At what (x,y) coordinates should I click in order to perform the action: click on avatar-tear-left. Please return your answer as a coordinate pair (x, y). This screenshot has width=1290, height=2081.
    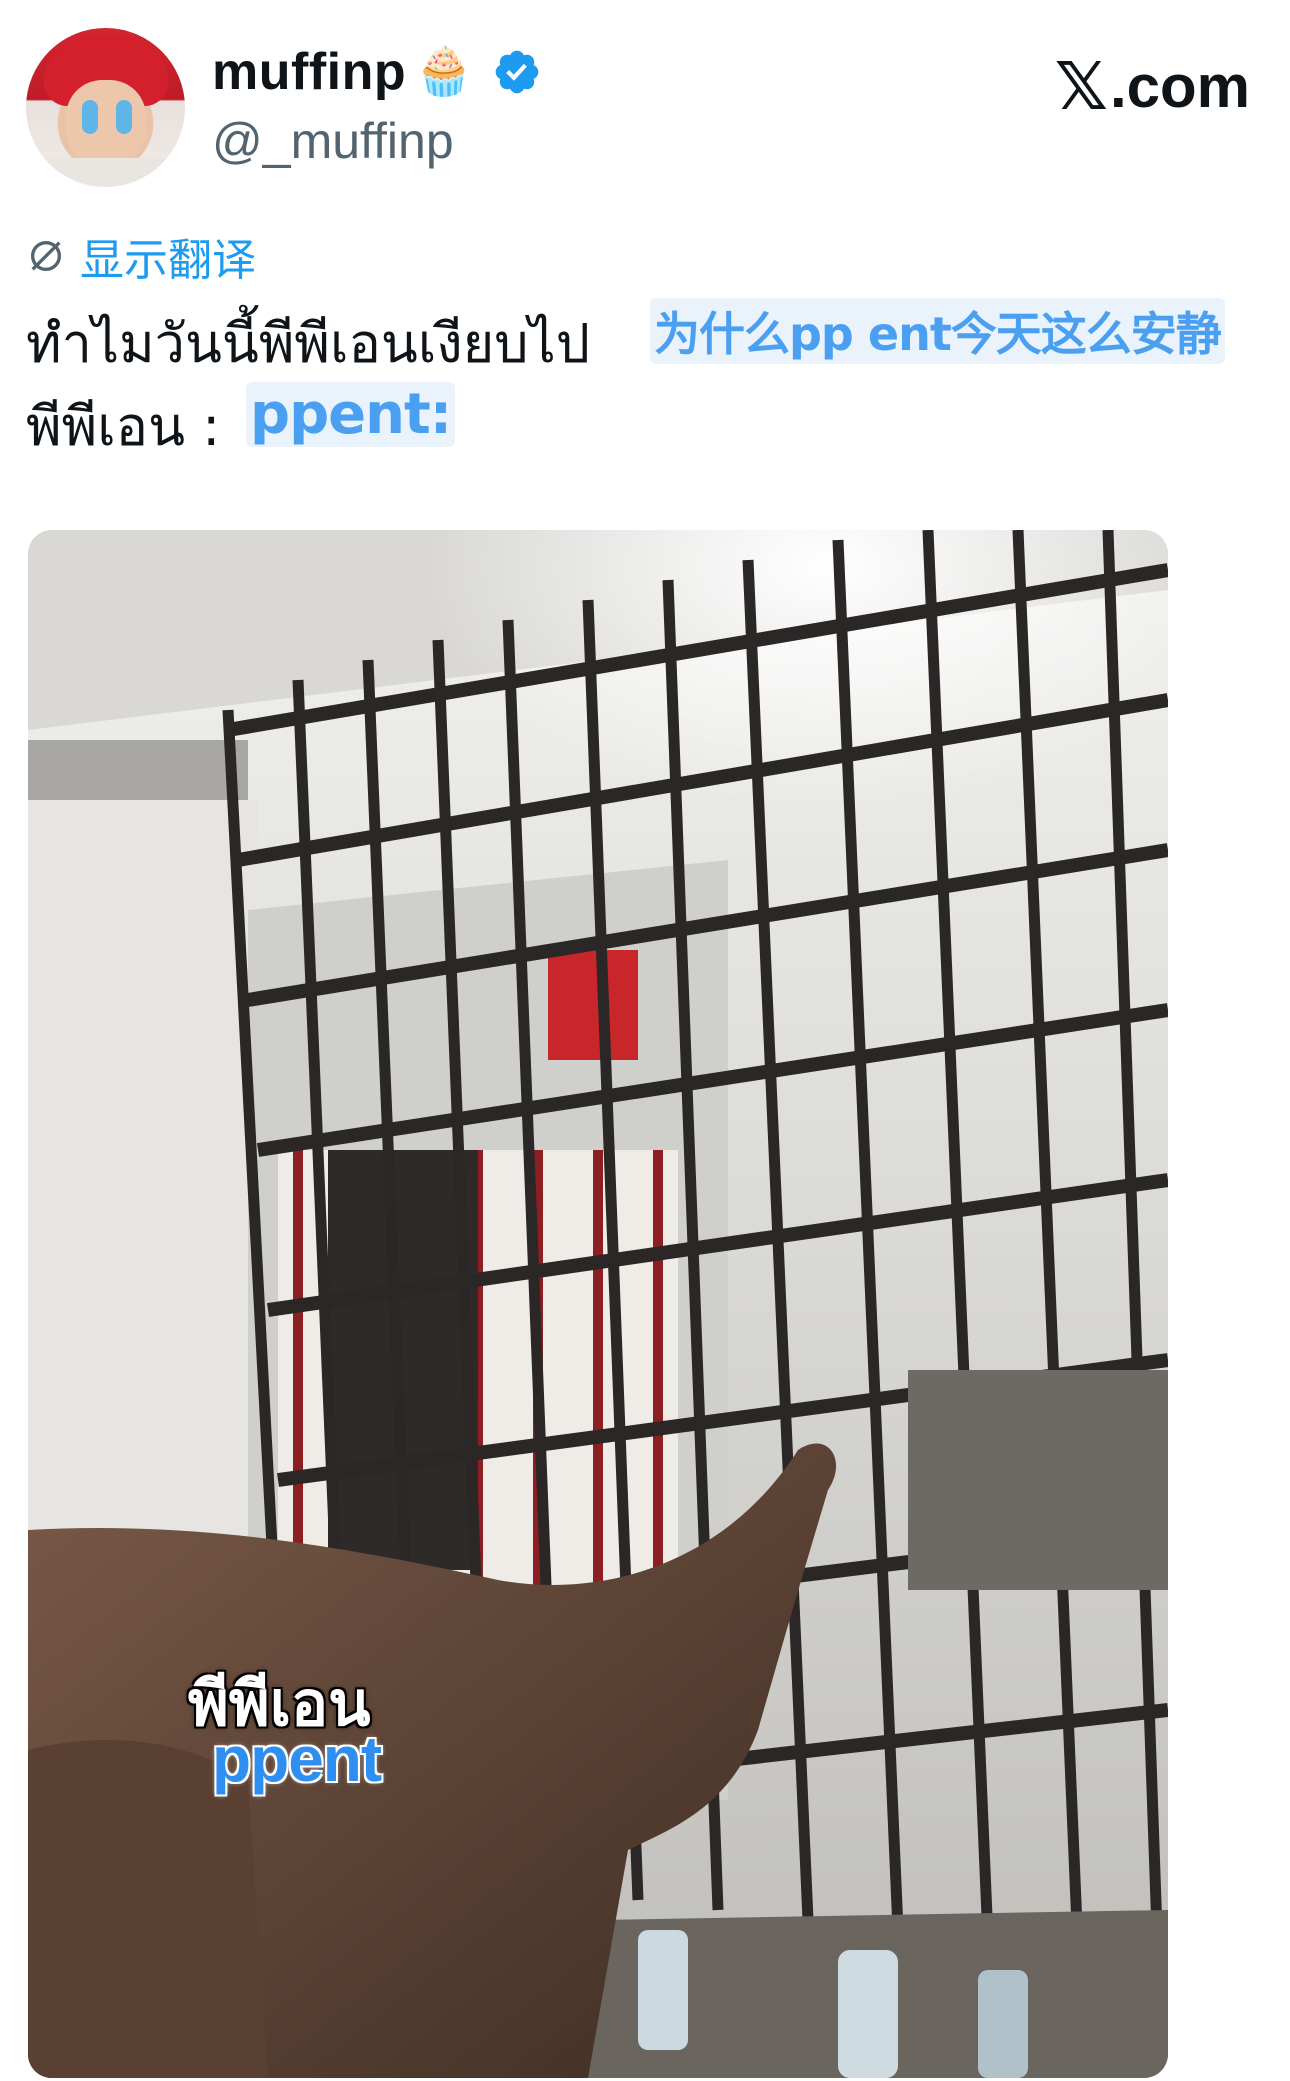
    Looking at the image, I should click on (90, 117).